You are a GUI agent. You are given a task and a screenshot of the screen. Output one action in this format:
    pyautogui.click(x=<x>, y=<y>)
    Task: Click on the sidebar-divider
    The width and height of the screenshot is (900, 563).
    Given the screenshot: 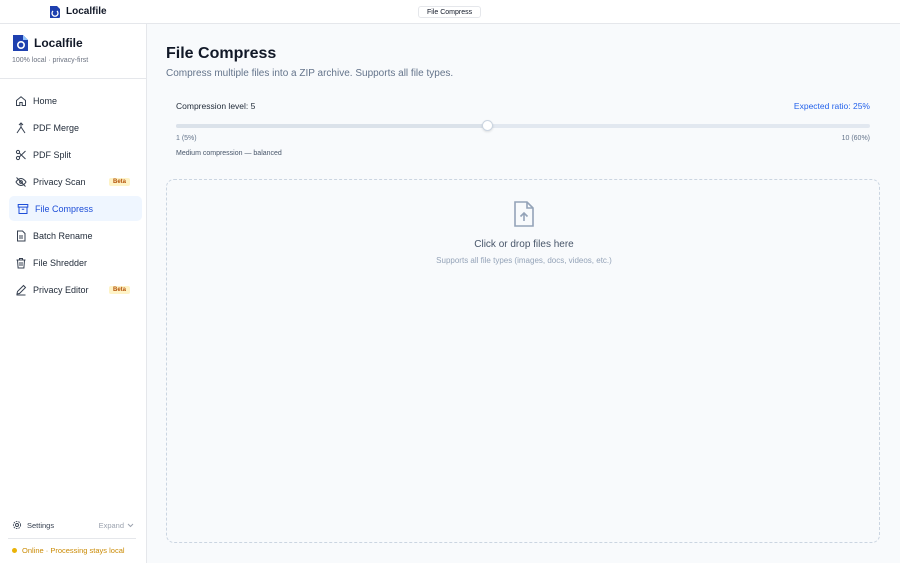 What is the action you would take?
    pyautogui.click(x=73, y=78)
    